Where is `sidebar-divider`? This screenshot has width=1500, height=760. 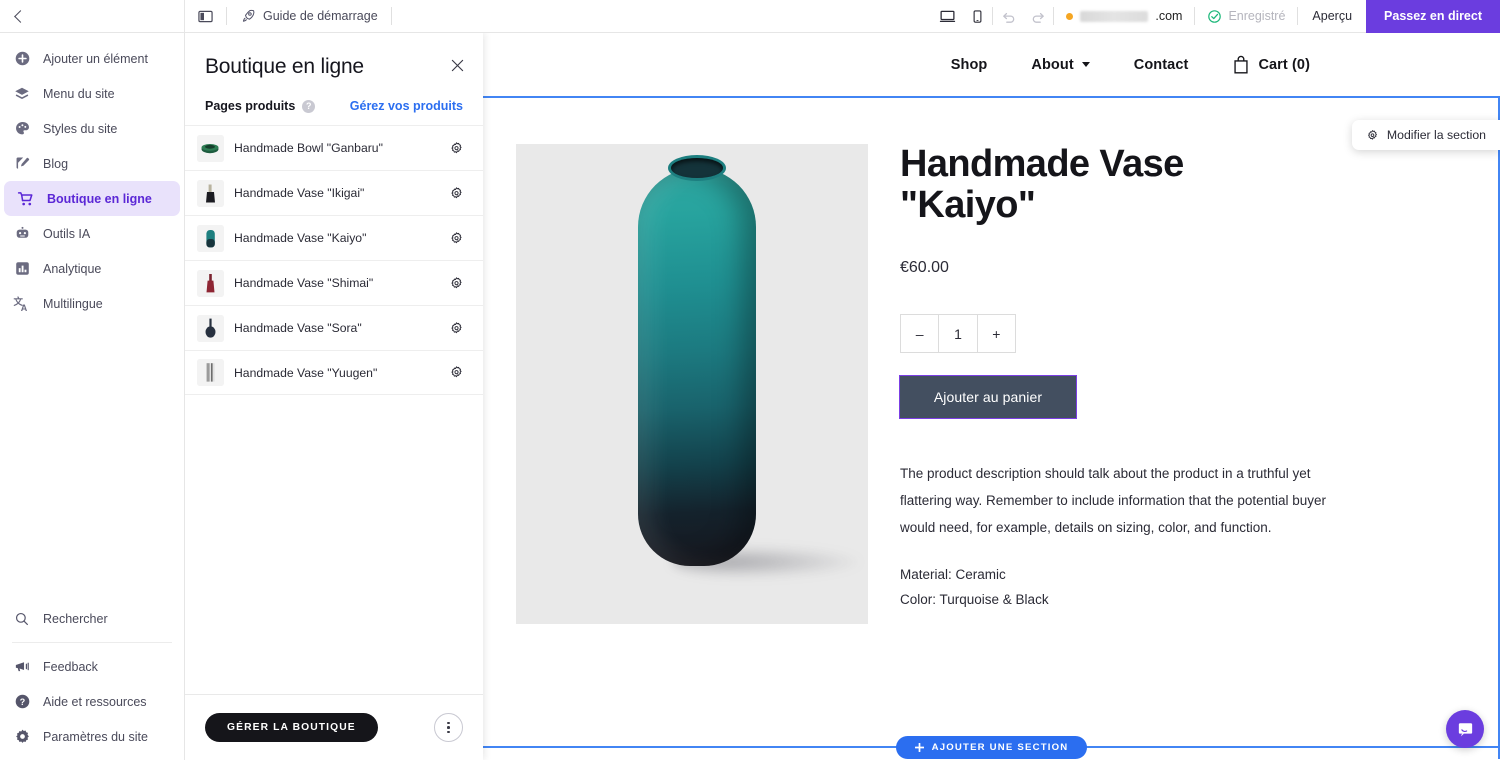
sidebar-divider is located at coordinates (92, 642).